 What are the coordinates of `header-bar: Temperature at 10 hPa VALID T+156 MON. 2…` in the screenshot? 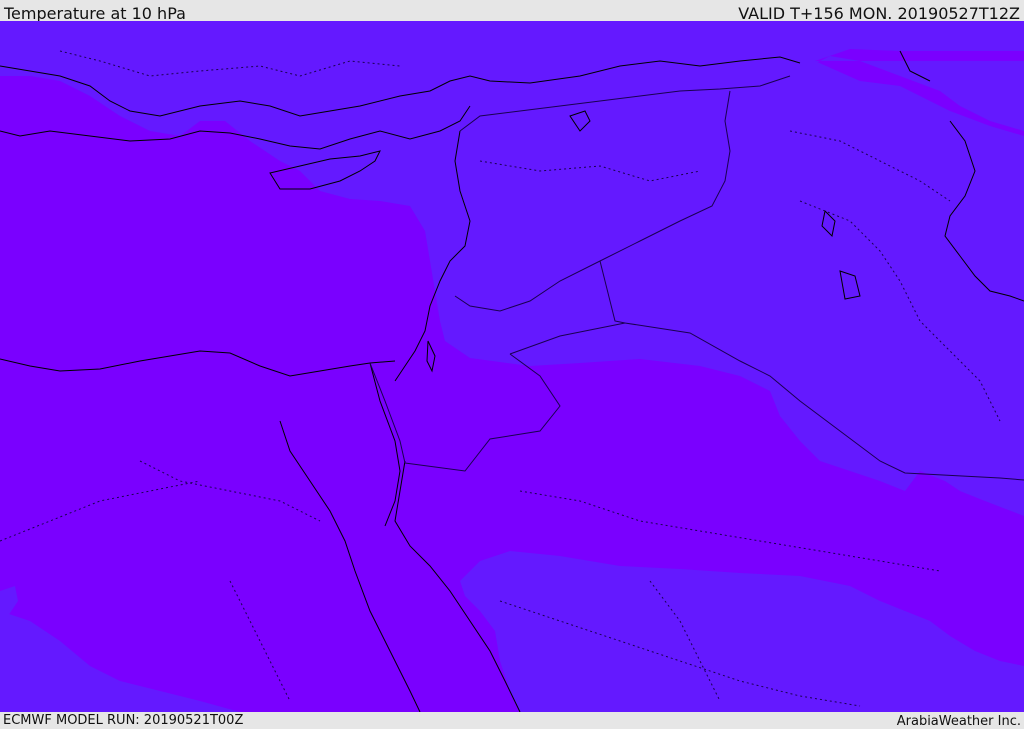 It's located at (512, 11).